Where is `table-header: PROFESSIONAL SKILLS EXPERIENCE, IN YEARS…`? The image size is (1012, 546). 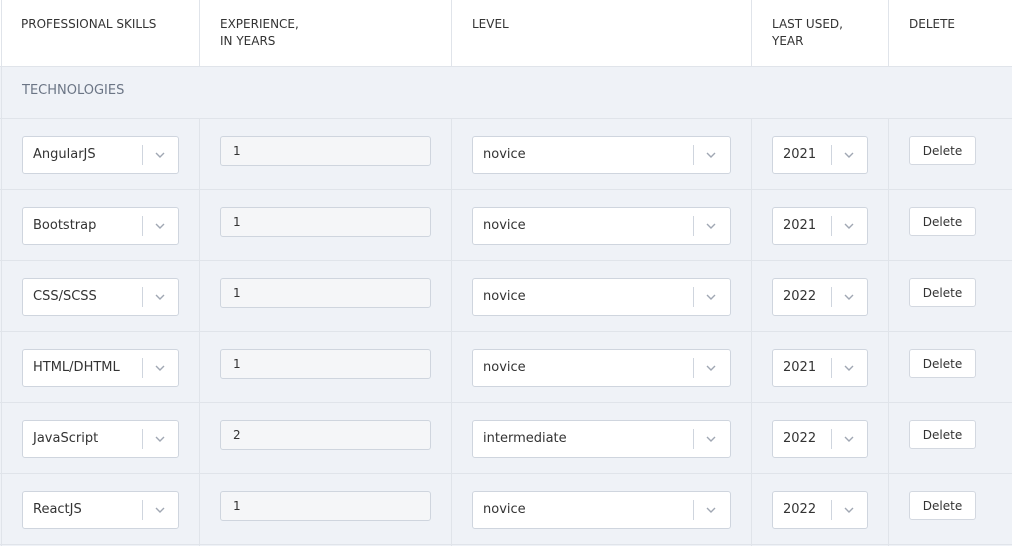
table-header: PROFESSIONAL SKILLS EXPERIENCE, IN YEARS… is located at coordinates (506, 33).